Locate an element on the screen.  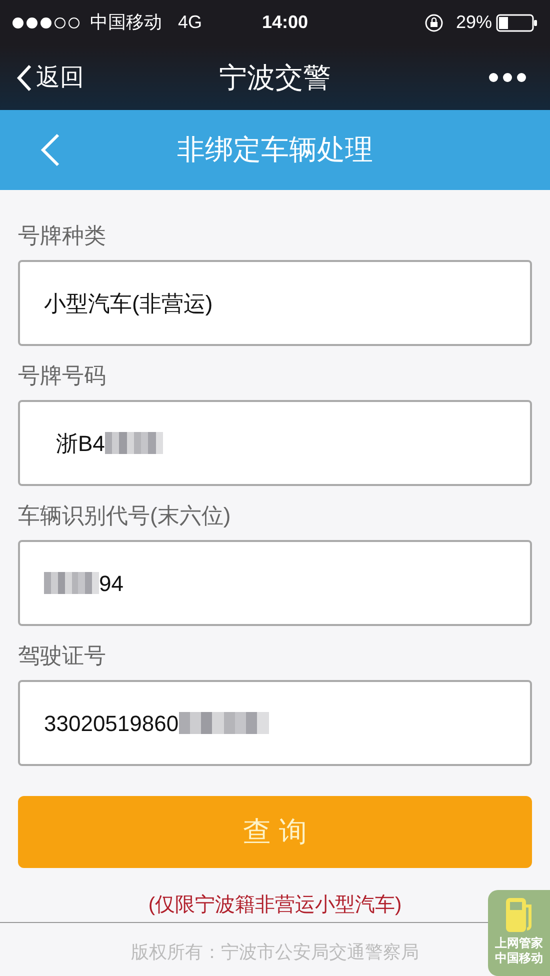
input-field: 33020519860 is located at coordinates (275, 723).